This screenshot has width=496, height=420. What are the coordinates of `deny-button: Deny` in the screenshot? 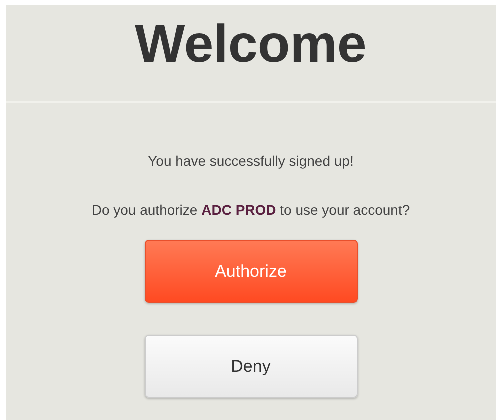 It's located at (251, 366).